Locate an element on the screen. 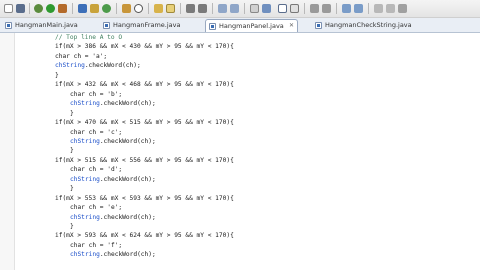  tab-hangman-main: HangmanMain.java is located at coordinates (42, 25).